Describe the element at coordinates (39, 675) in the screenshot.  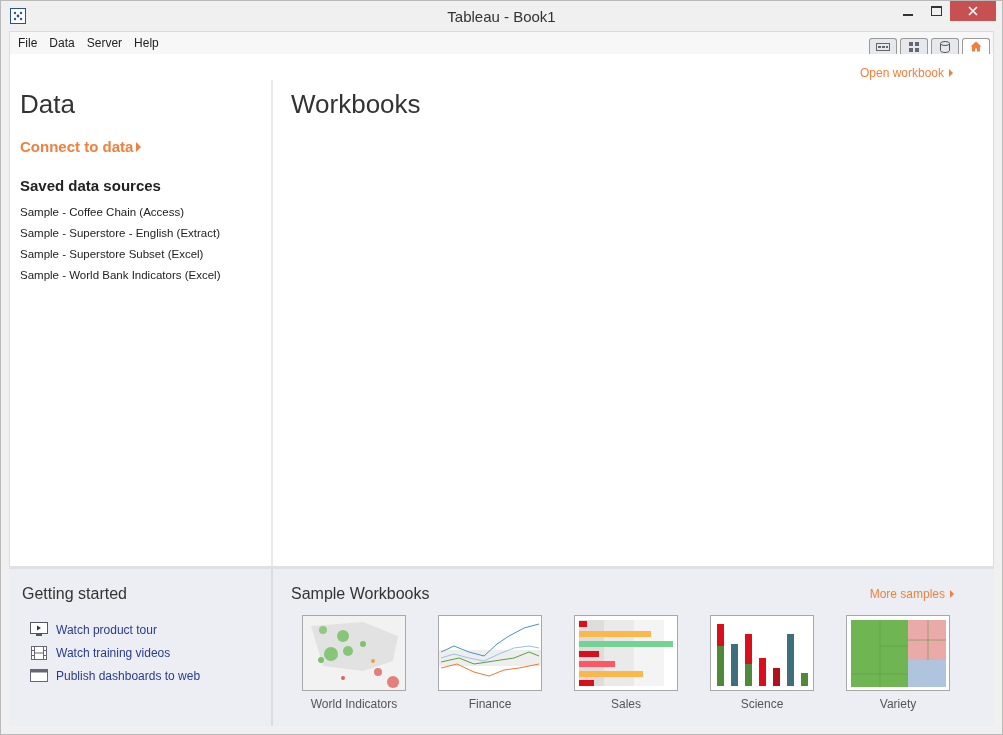
I see `browser-window-icon` at that location.